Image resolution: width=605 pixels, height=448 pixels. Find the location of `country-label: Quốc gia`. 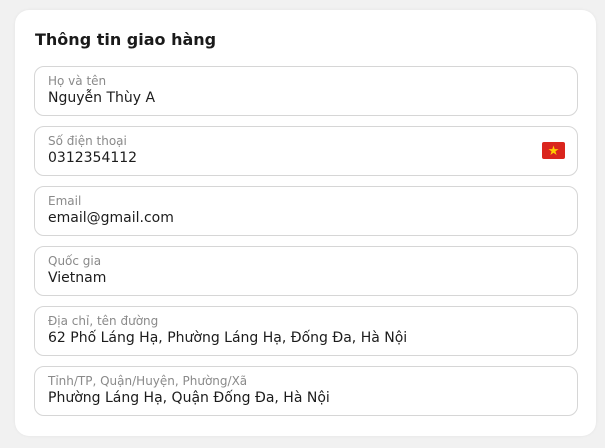

country-label: Quốc gia is located at coordinates (75, 261).